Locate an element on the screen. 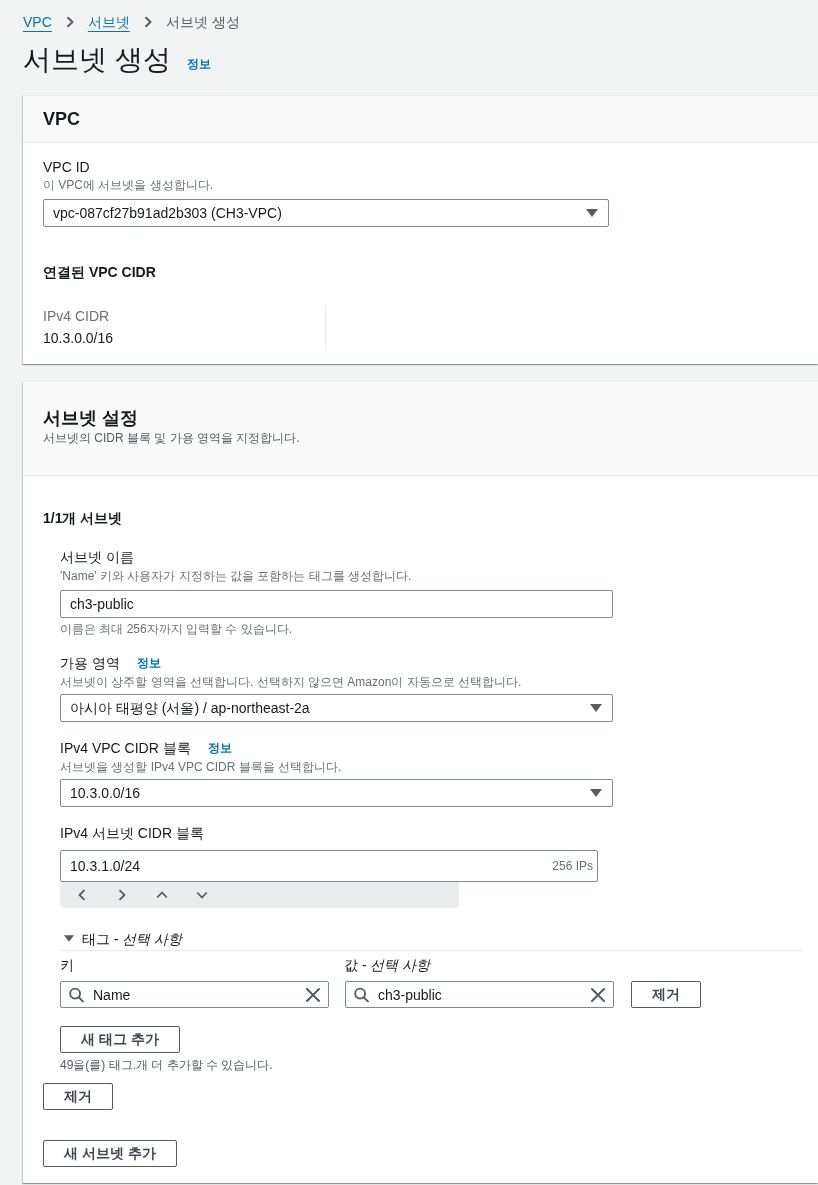  cidr-value: 10.3.0.0/16 is located at coordinates (79, 338).